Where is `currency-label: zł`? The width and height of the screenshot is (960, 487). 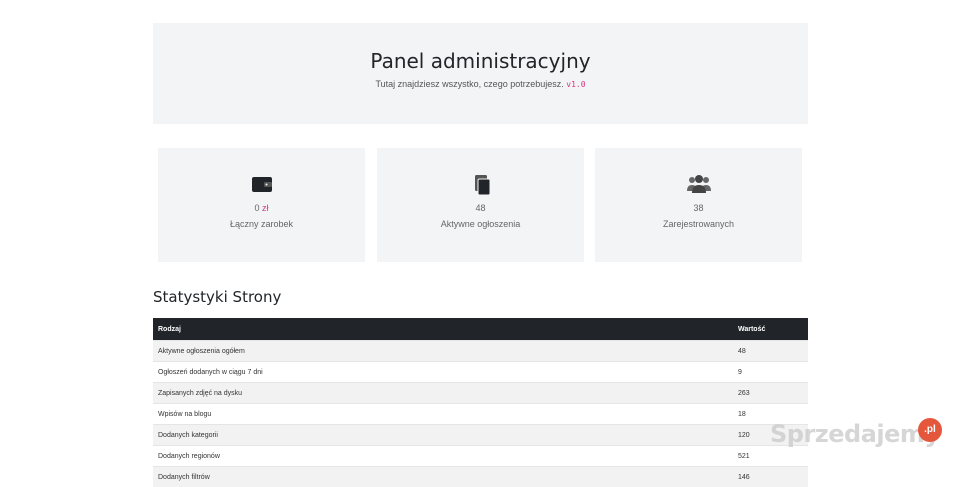
currency-label: zł is located at coordinates (265, 208).